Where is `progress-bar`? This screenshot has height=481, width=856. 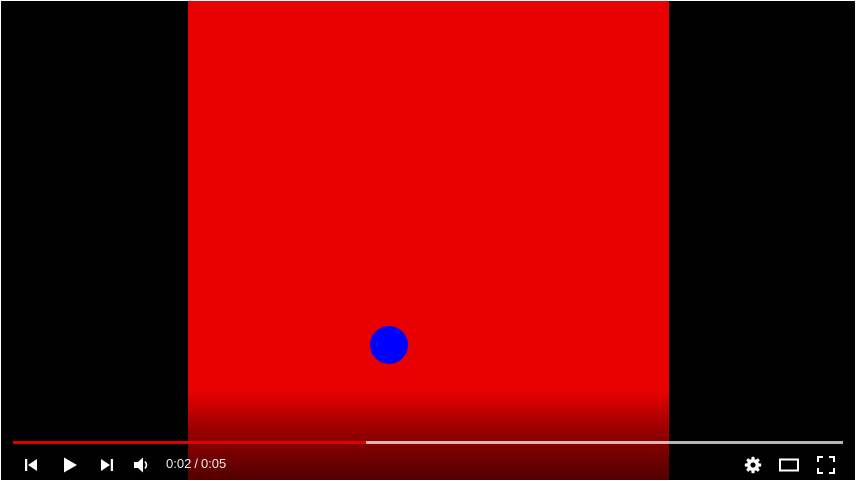 progress-bar is located at coordinates (428, 442).